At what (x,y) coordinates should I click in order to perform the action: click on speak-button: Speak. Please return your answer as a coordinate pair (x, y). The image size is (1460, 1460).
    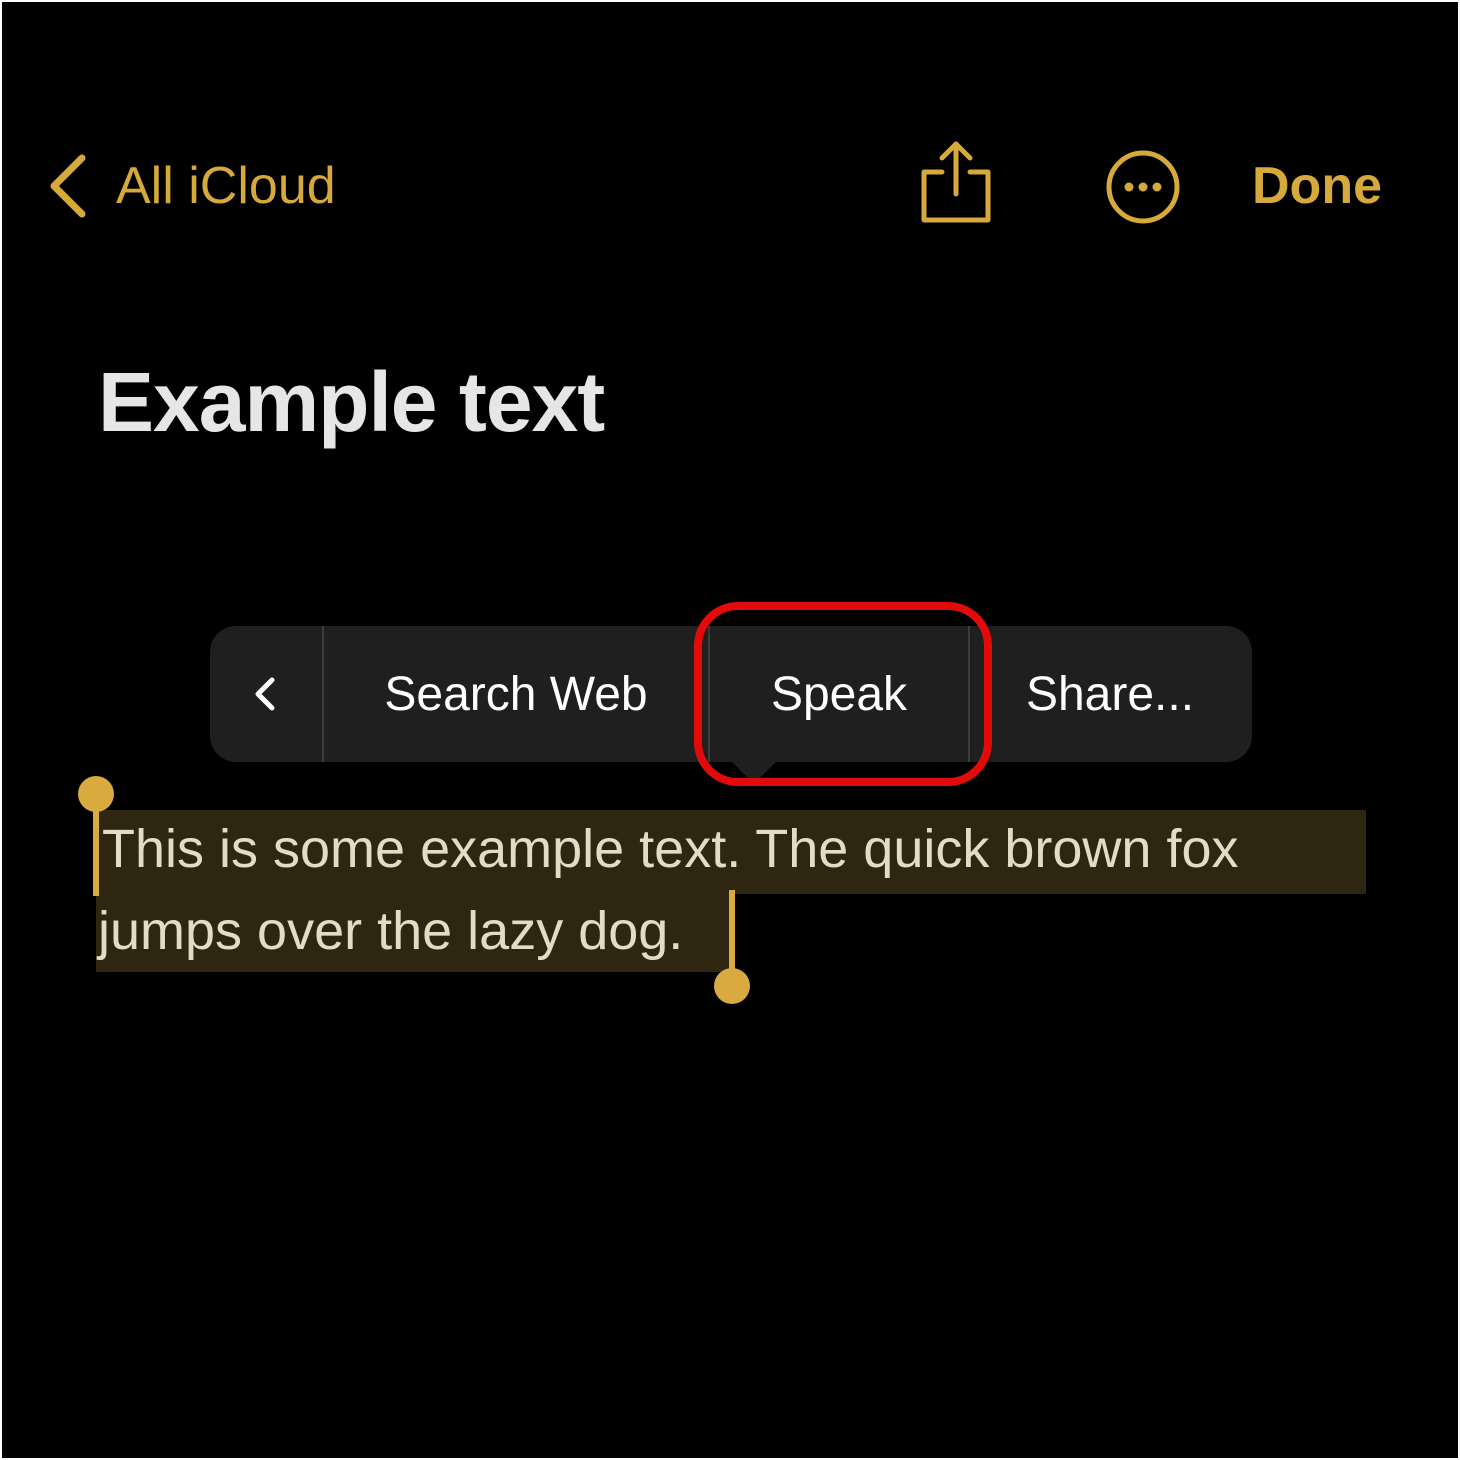
    Looking at the image, I should click on (839, 694).